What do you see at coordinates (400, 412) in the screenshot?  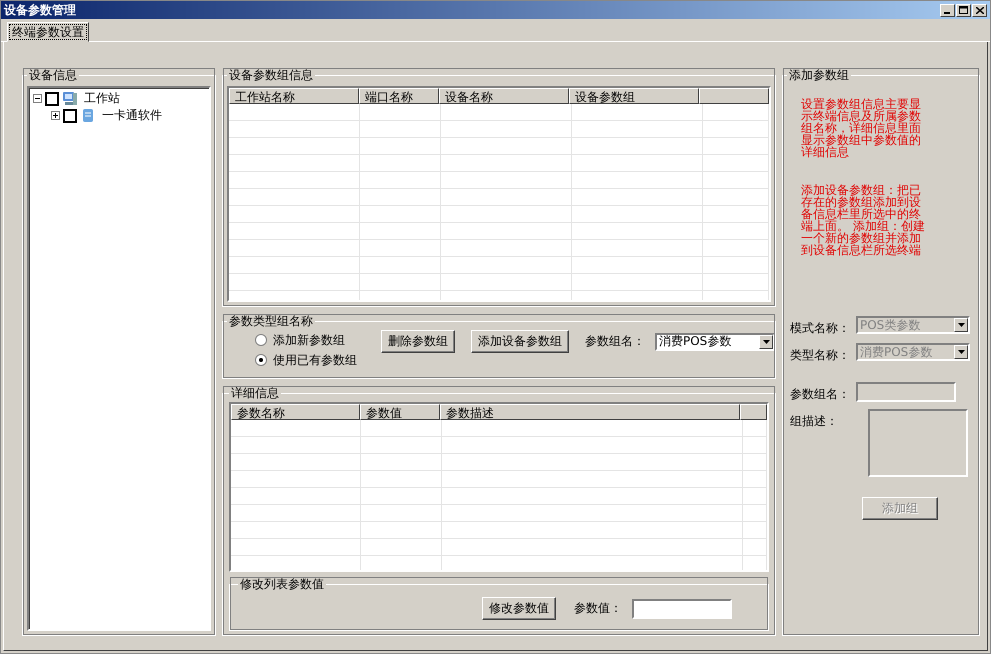 I see `column-header: 参数值` at bounding box center [400, 412].